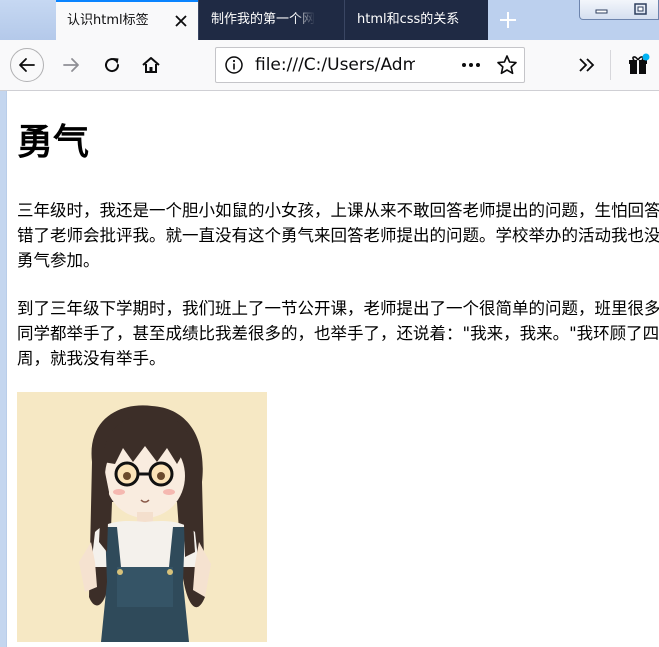  I want to click on back-button, so click(27, 65).